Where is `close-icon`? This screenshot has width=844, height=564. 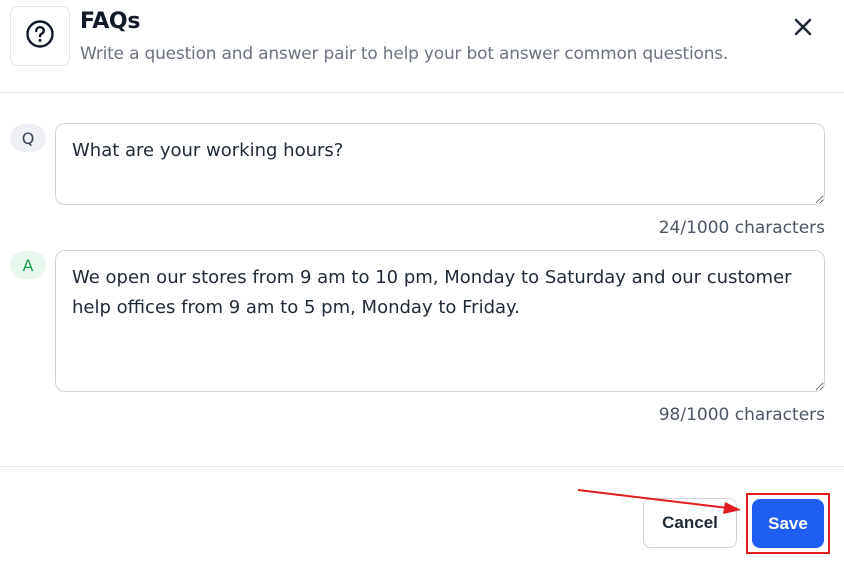
close-icon is located at coordinates (803, 29).